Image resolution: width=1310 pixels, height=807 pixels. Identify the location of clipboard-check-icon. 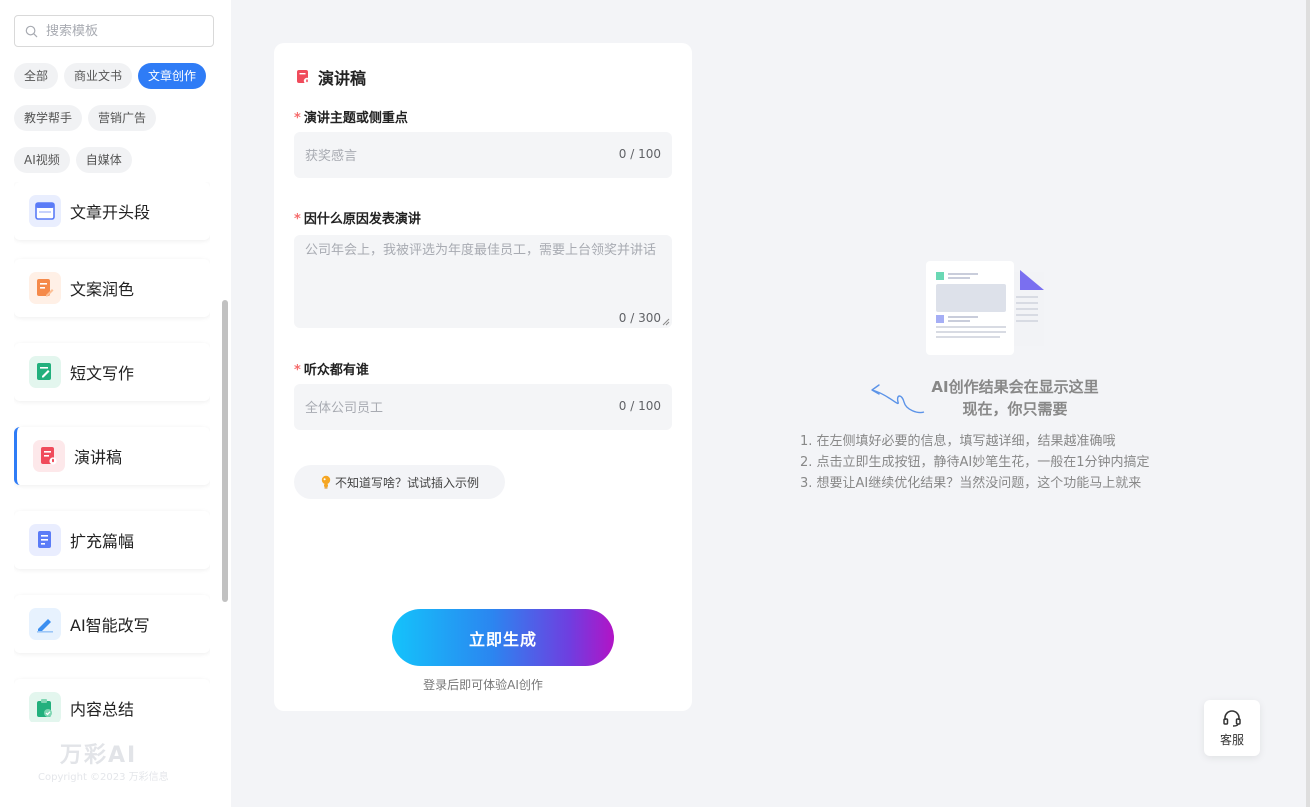
(45, 707).